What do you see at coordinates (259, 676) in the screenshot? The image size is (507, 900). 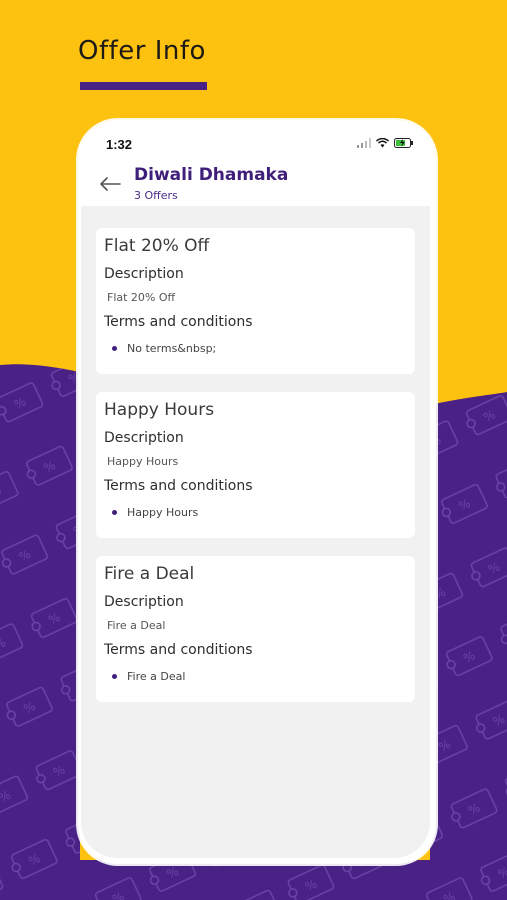 I see `term-item: Fire a Deal` at bounding box center [259, 676].